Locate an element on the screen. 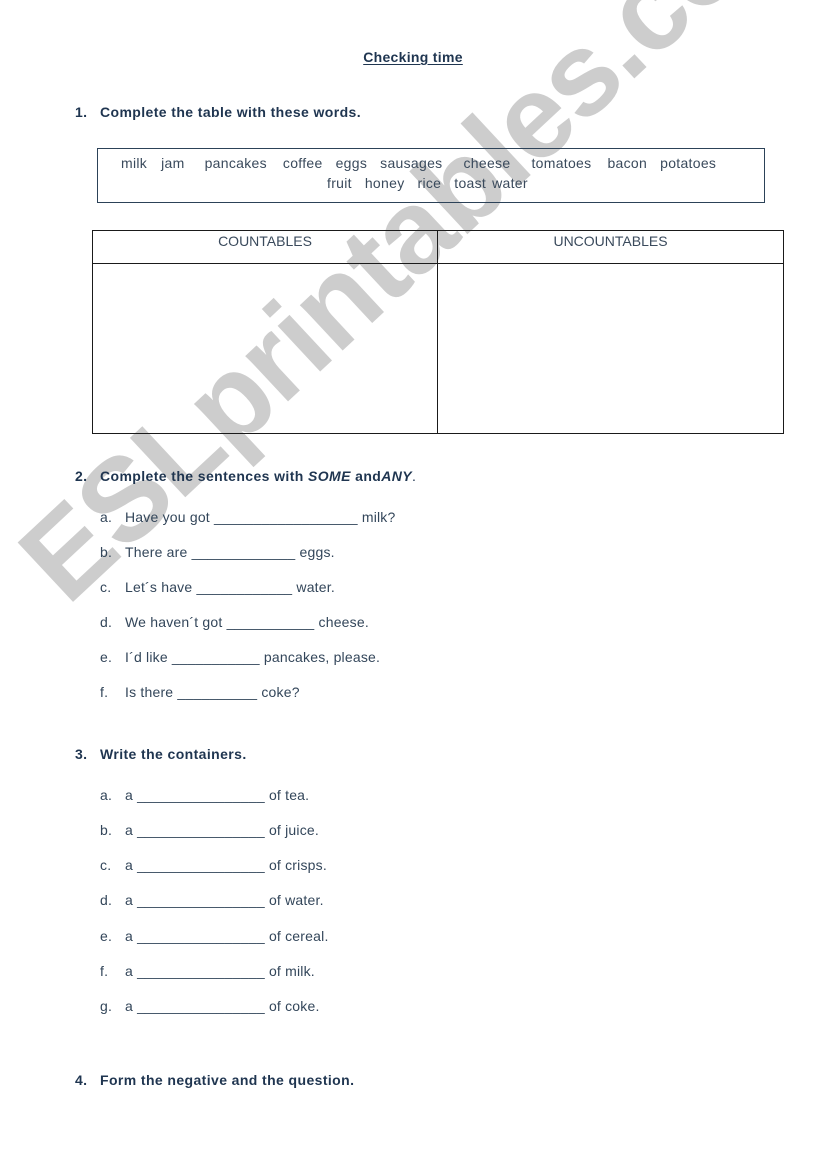 The width and height of the screenshot is (826, 1169). sentence-item: f. Is there __________ coke? is located at coordinates (200, 692).